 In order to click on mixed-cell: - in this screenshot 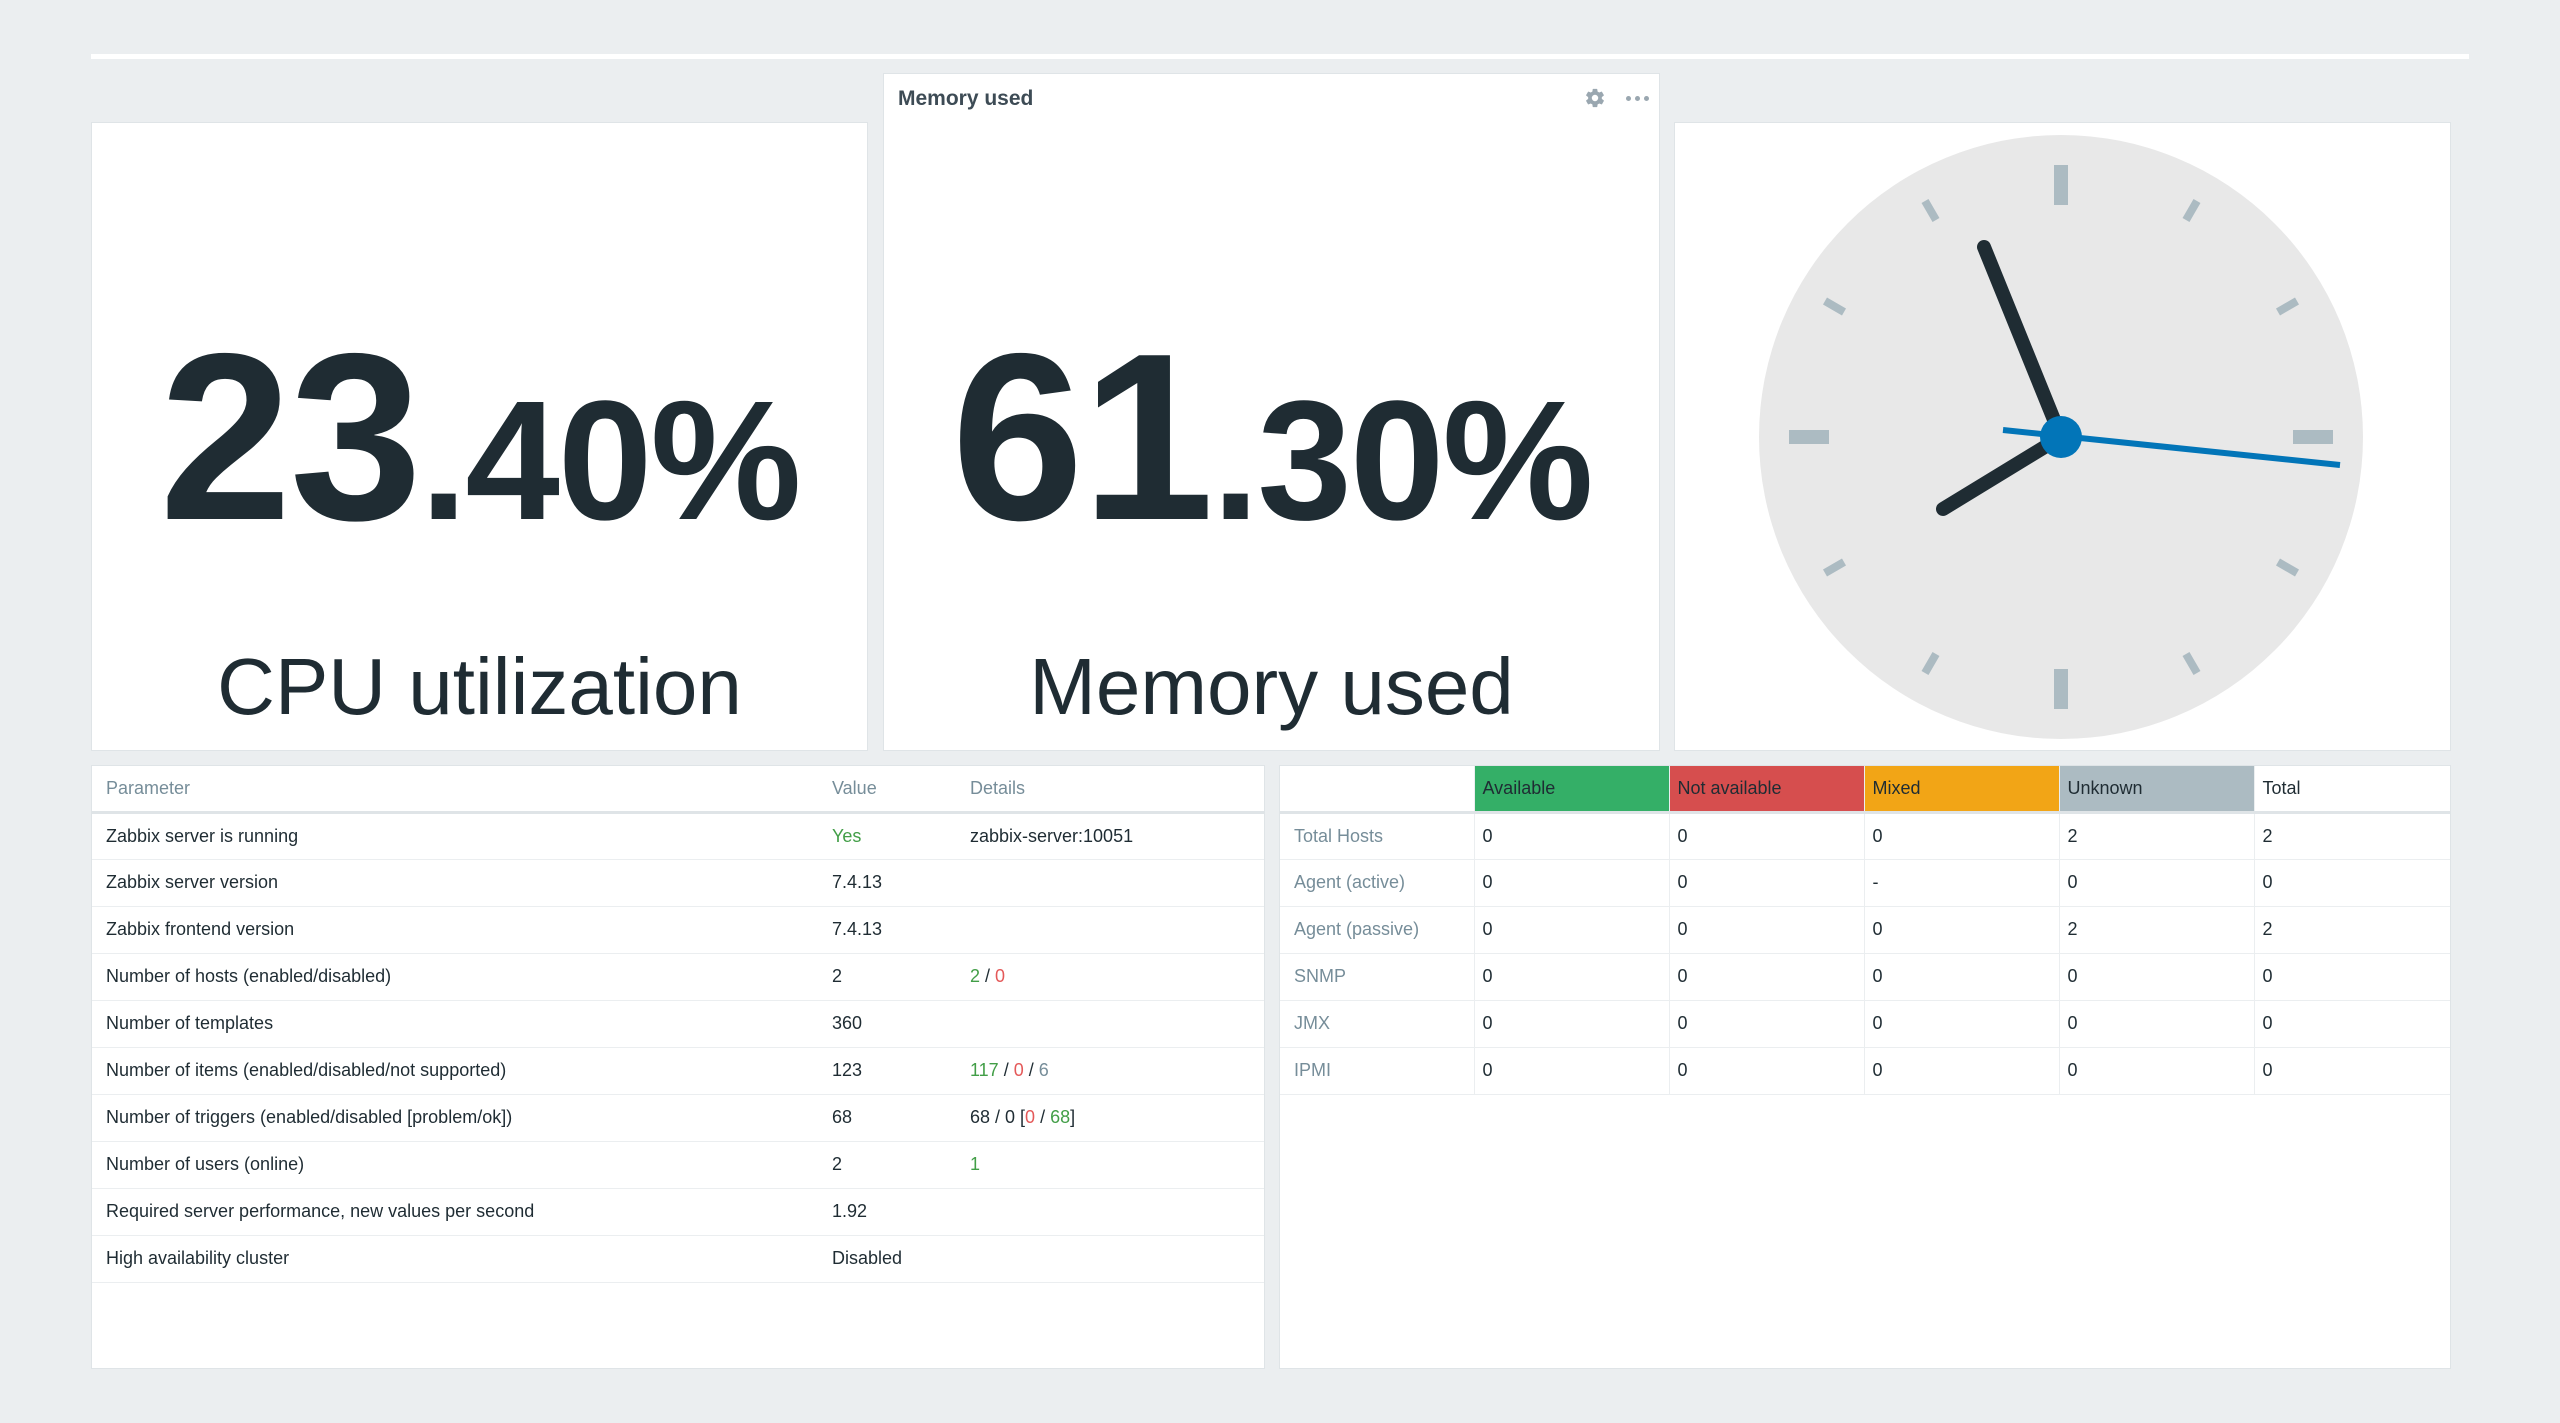, I will do `click(1961, 883)`.